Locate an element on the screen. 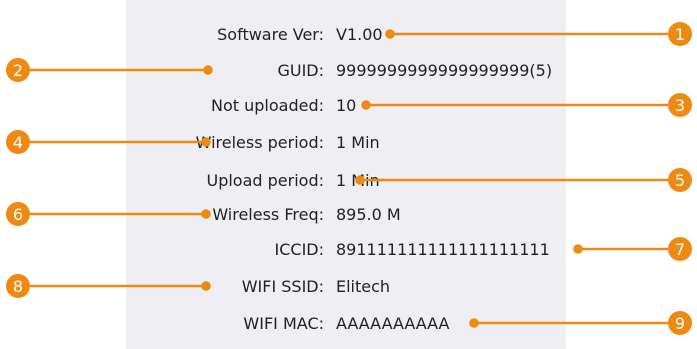 The image size is (697, 349). callout-number-4: 4 is located at coordinates (18, 142).